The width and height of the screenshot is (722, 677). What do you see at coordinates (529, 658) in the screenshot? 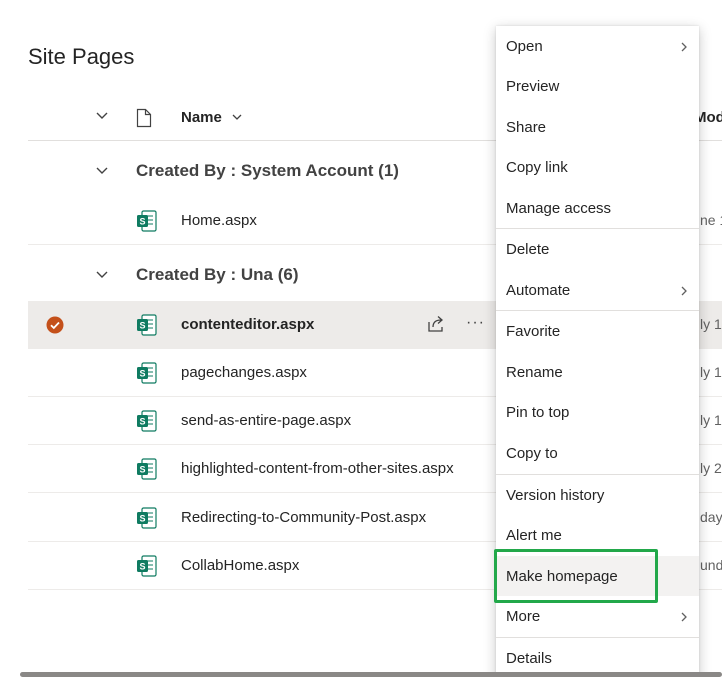
I see `menu-item-label: Details` at bounding box center [529, 658].